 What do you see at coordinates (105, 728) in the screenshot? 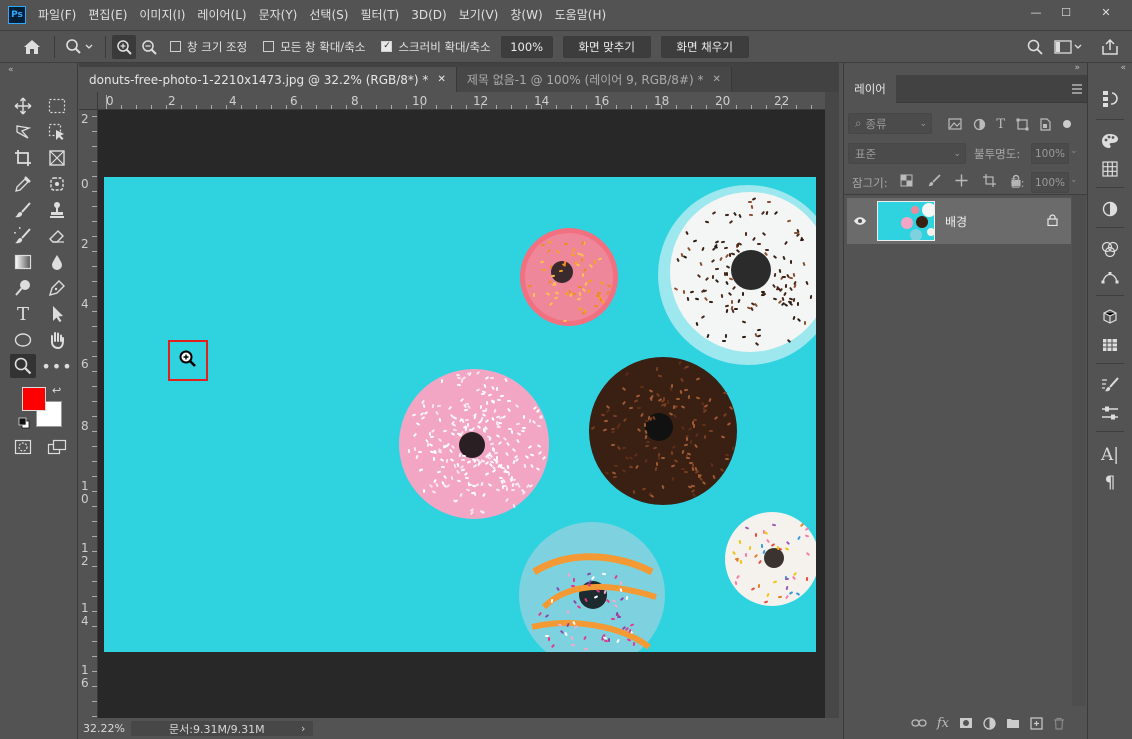
I see `zoom-level: 32.22%` at bounding box center [105, 728].